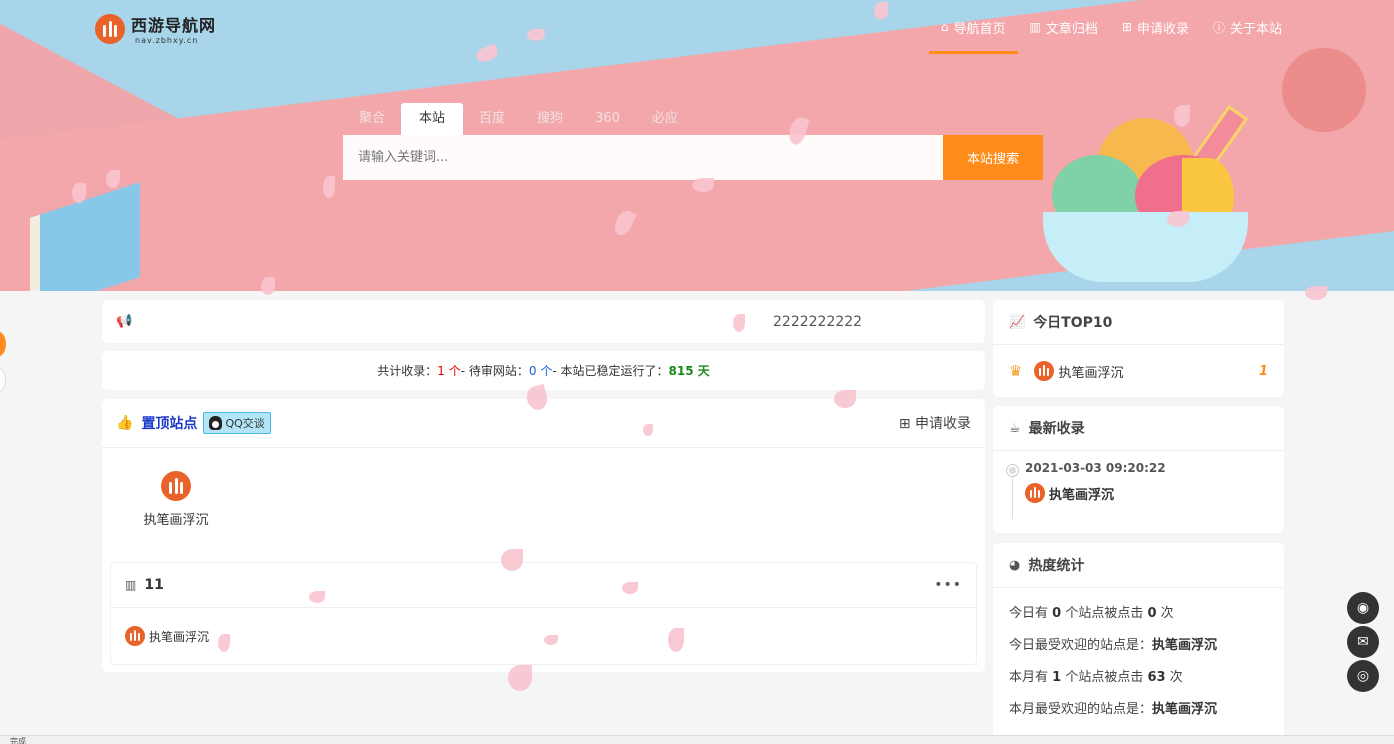 This screenshot has height=744, width=1394. Describe the element at coordinates (432, 119) in the screenshot. I see `tab-site: 本站` at that location.